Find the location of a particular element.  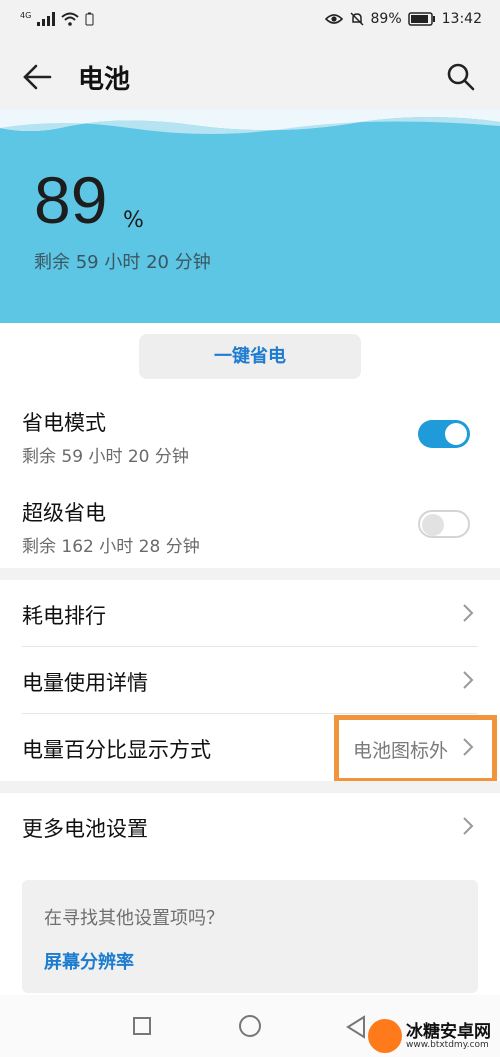

eye-icon is located at coordinates (333, 19).